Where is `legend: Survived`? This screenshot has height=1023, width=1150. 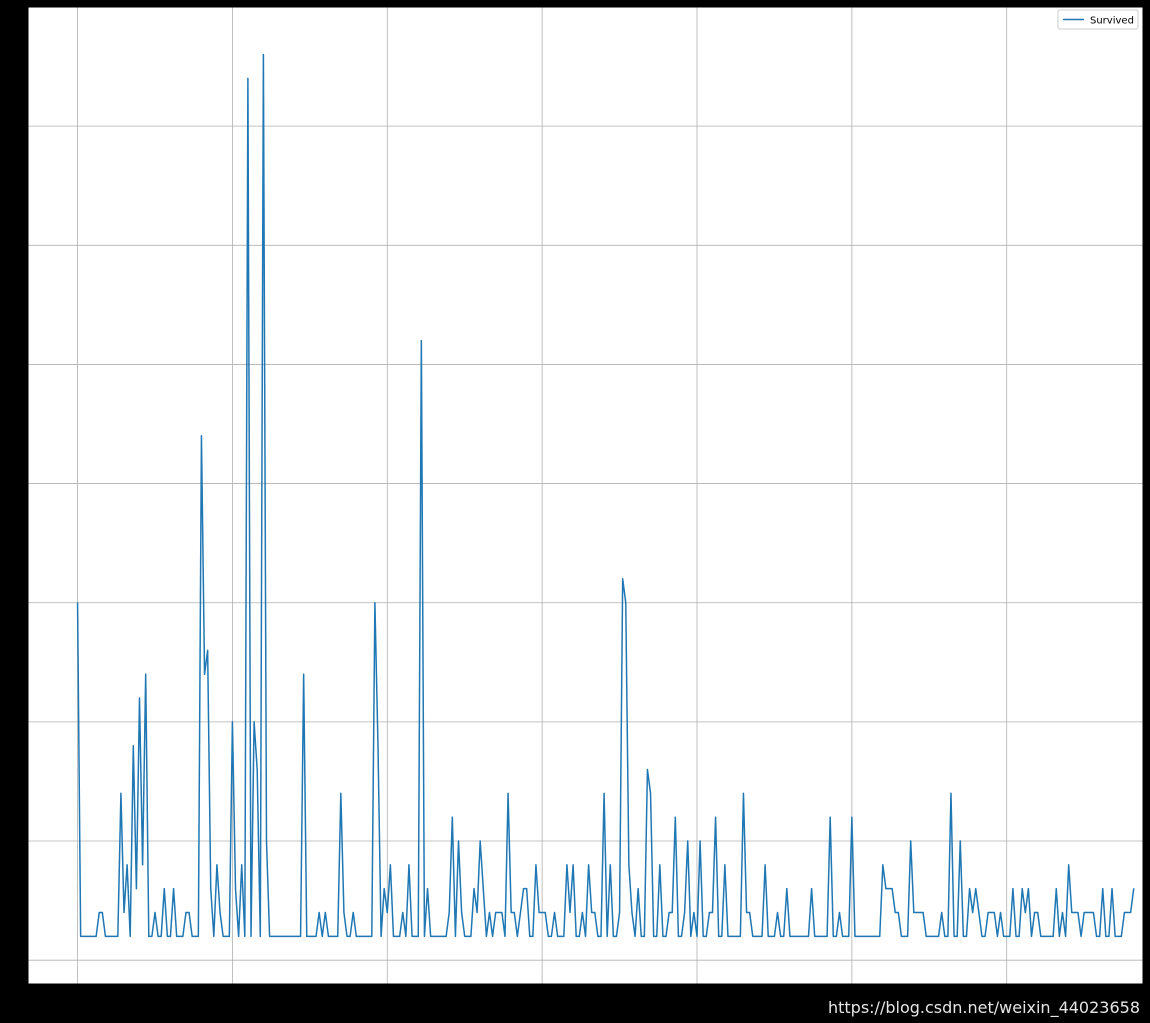
legend: Survived is located at coordinates (1098, 19).